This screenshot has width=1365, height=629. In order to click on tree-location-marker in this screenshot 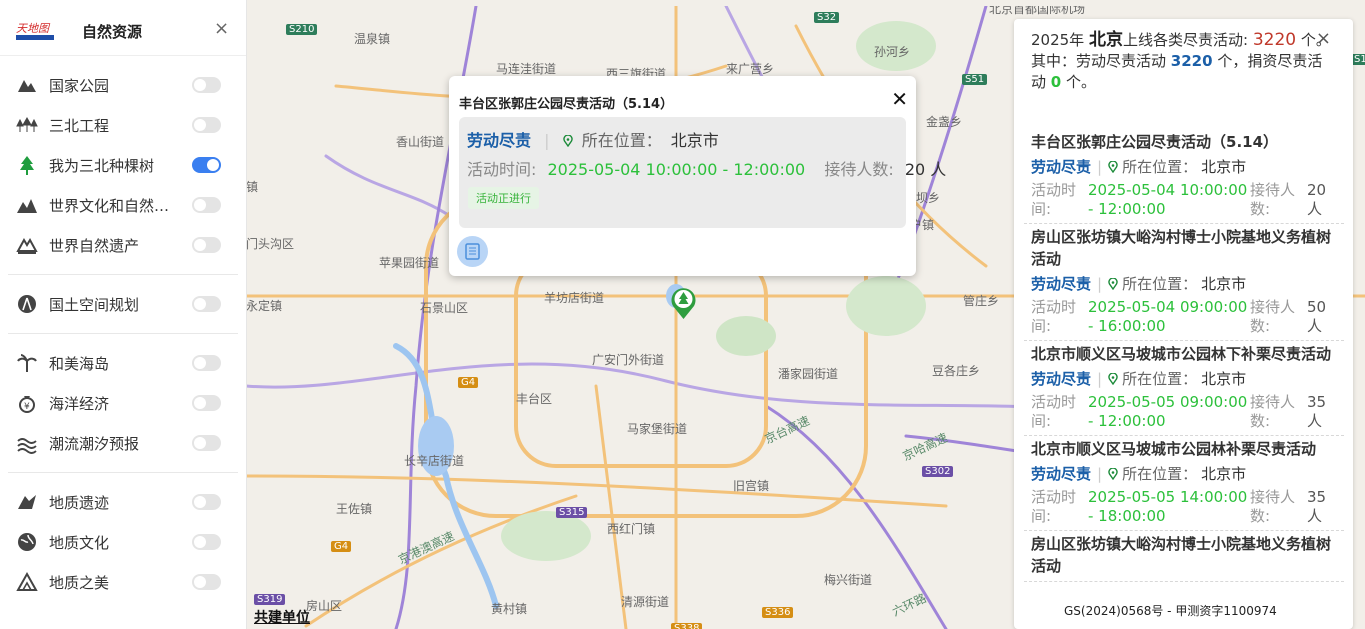, I will do `click(683, 303)`.